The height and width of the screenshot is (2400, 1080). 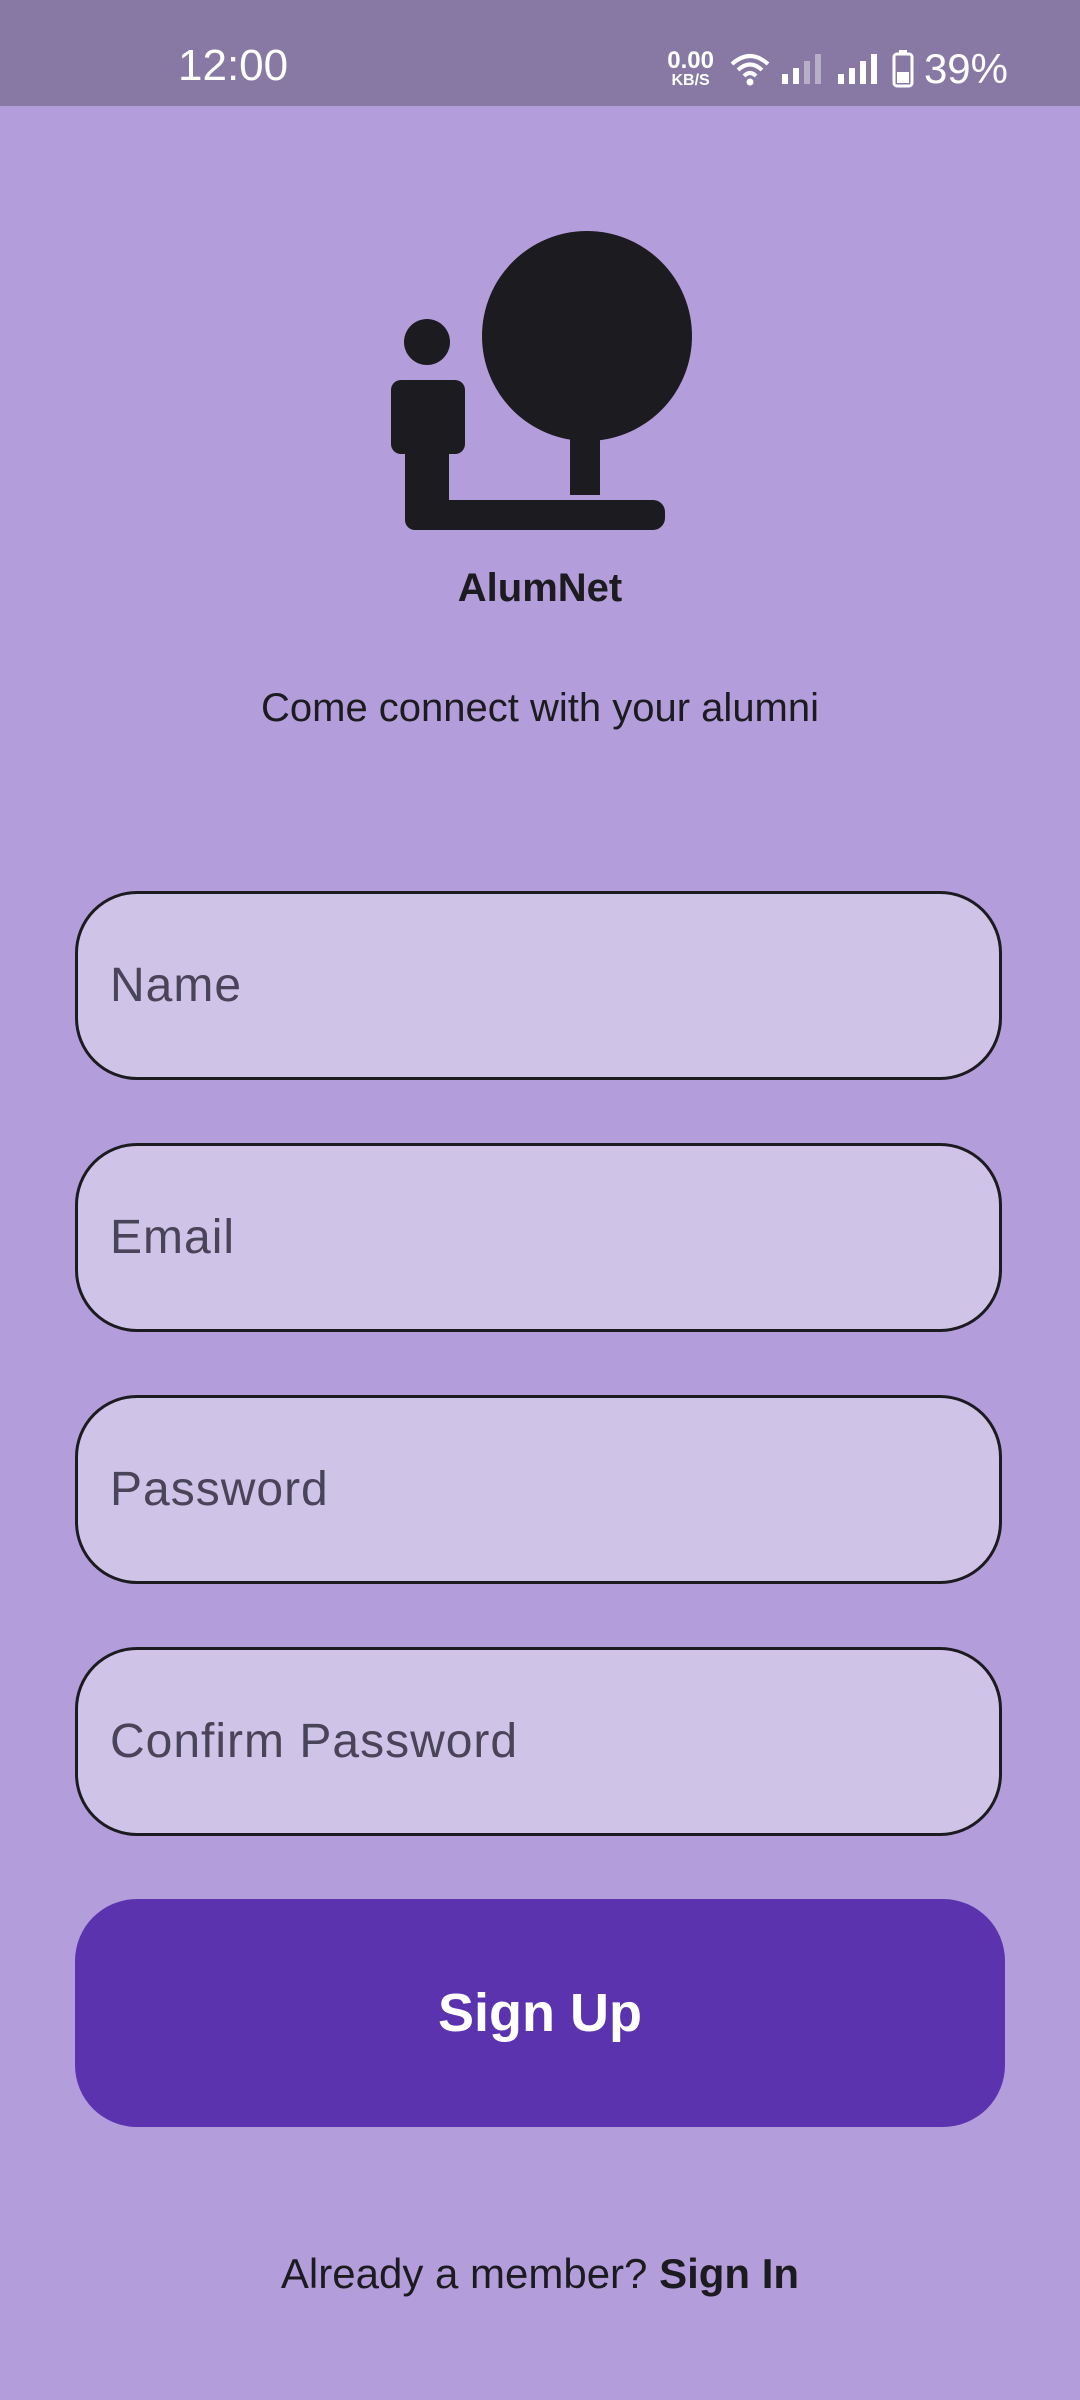 What do you see at coordinates (540, 53) in the screenshot?
I see `status-bar: 12:00 0.00 KB/S 39%` at bounding box center [540, 53].